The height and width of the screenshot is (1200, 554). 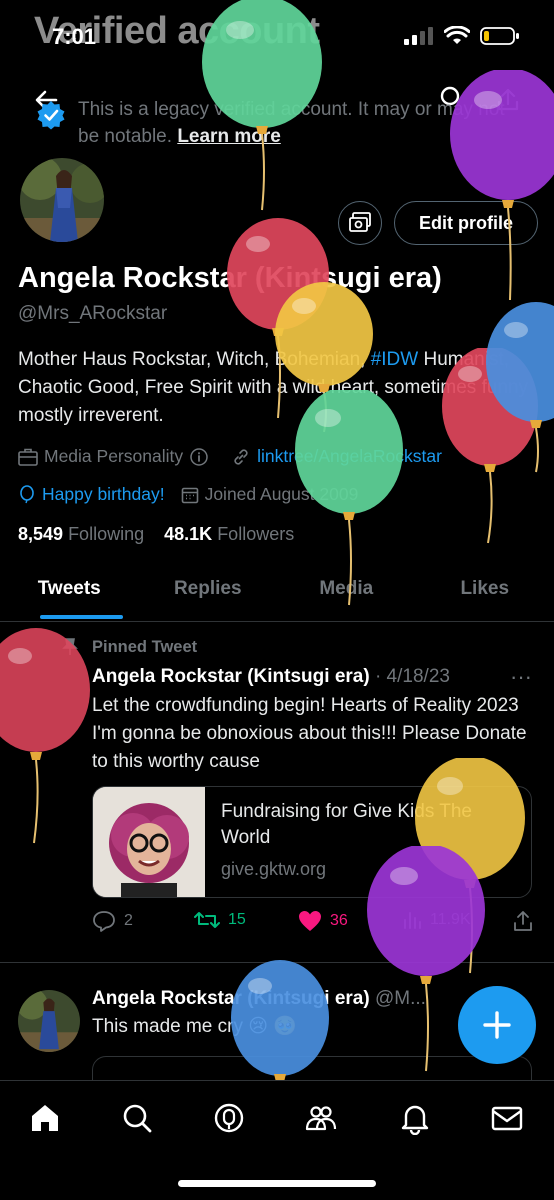 I want to click on category-label: Media Personality, so click(x=114, y=456).